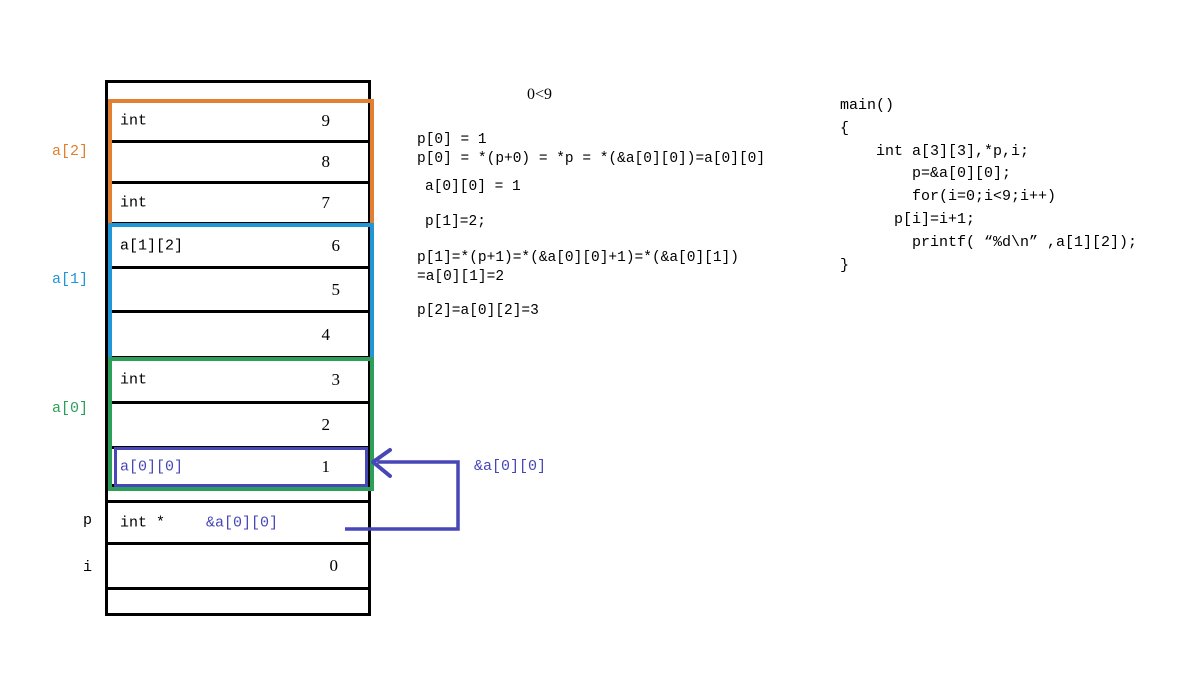 The image size is (1179, 690). Describe the element at coordinates (326, 334) in the screenshot. I see `cell-value: 4` at that location.